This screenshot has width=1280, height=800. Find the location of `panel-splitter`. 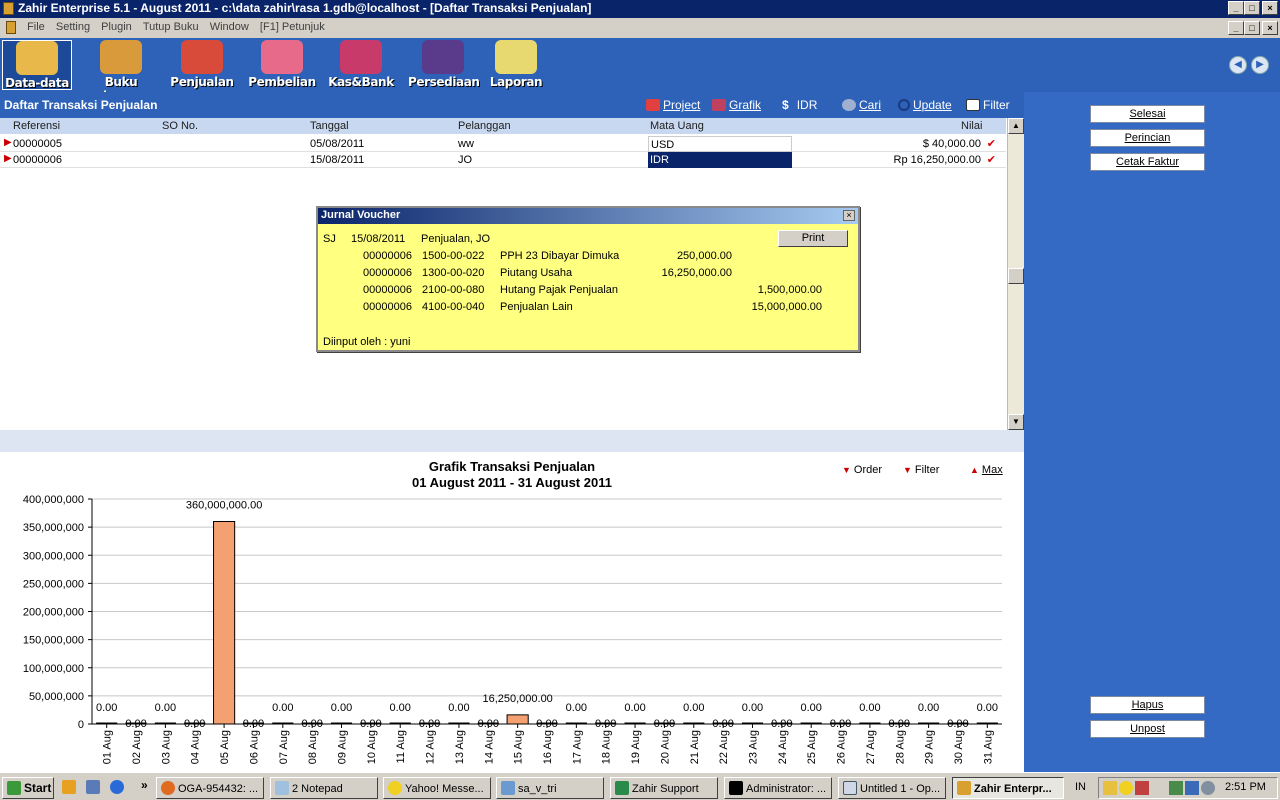

panel-splitter is located at coordinates (512, 441).